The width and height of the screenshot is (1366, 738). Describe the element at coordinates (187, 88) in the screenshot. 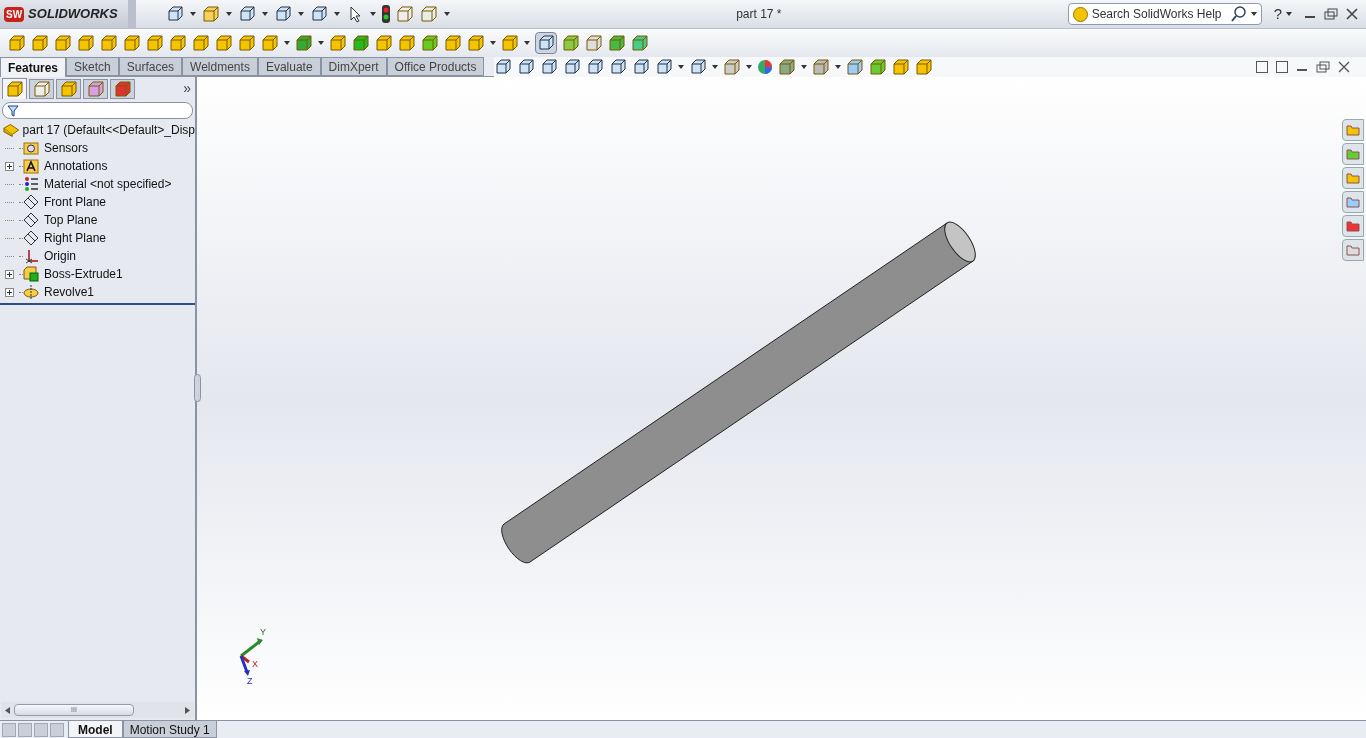

I see `more-button: »` at that location.